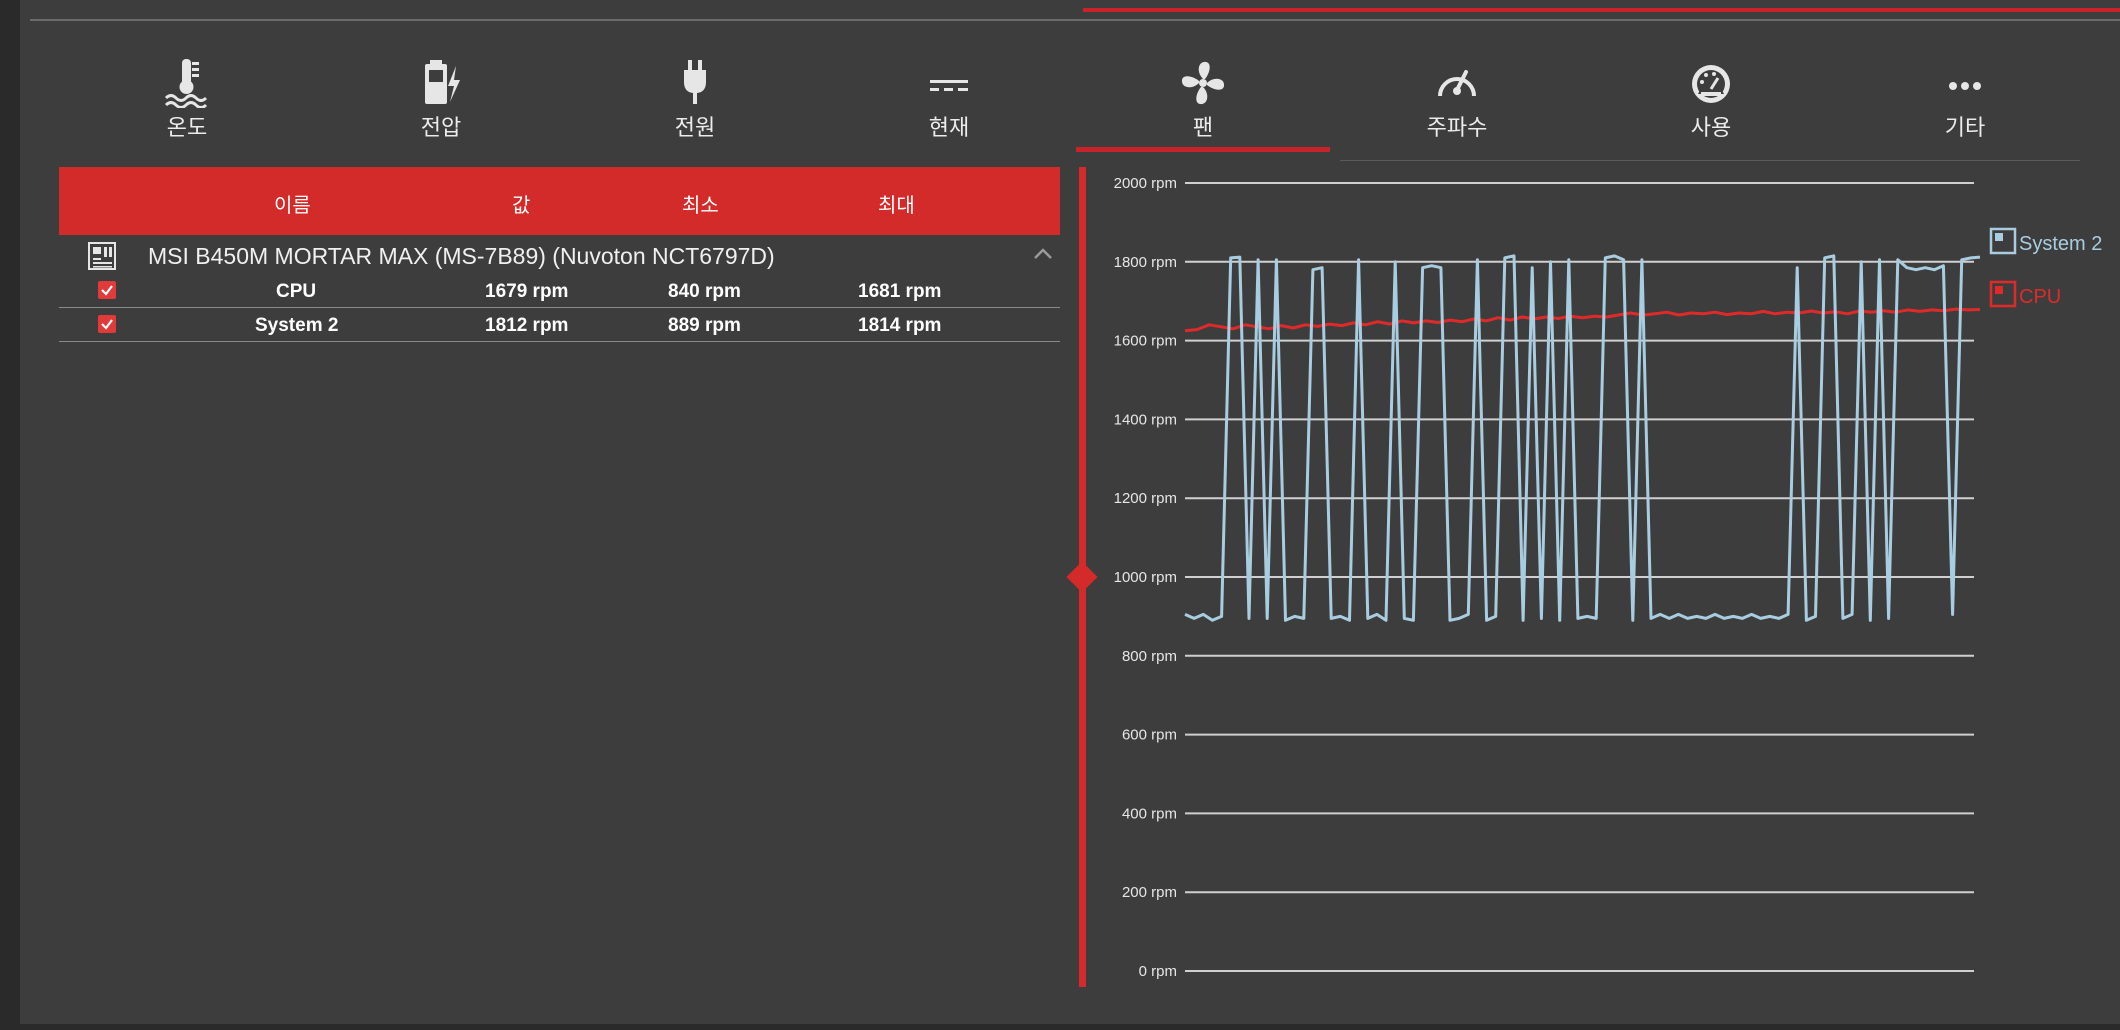  What do you see at coordinates (527, 291) in the screenshot?
I see `sensor-value: 1679 rpm` at bounding box center [527, 291].